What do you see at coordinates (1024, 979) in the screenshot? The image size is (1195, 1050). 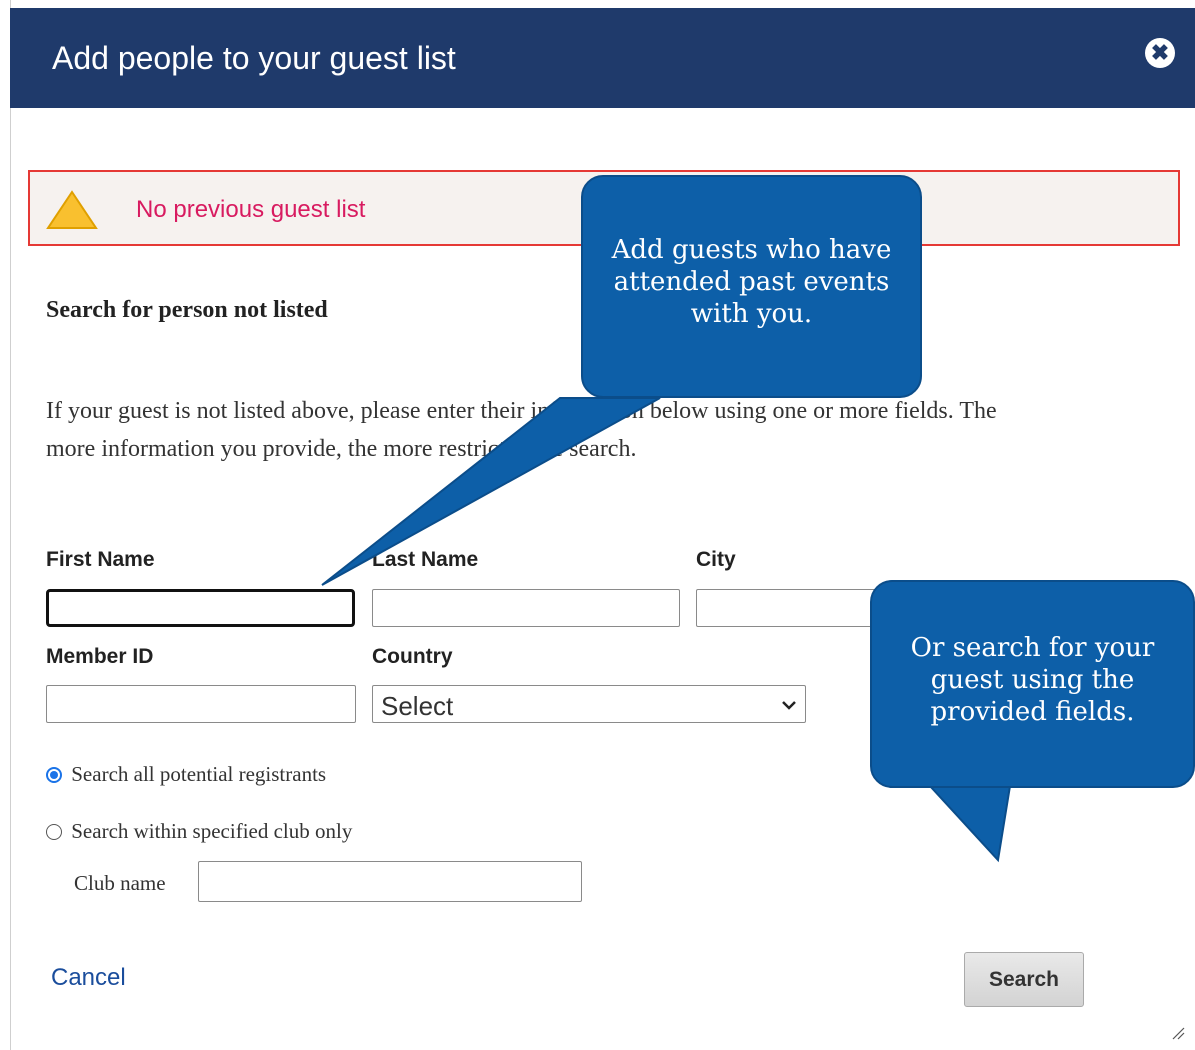 I see `search-button: Search` at bounding box center [1024, 979].